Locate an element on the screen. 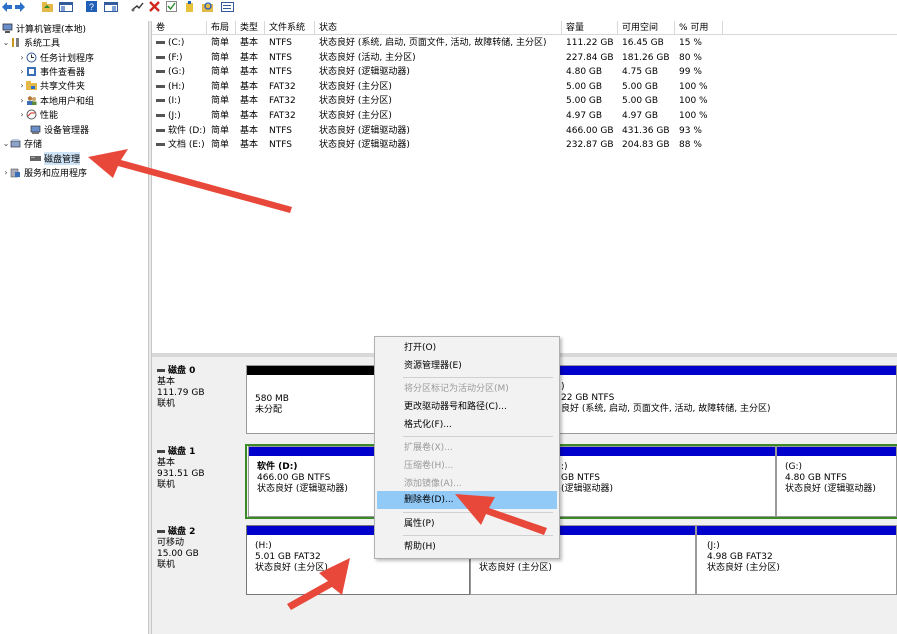  menu-help: 帮助(H) is located at coordinates (467, 547).